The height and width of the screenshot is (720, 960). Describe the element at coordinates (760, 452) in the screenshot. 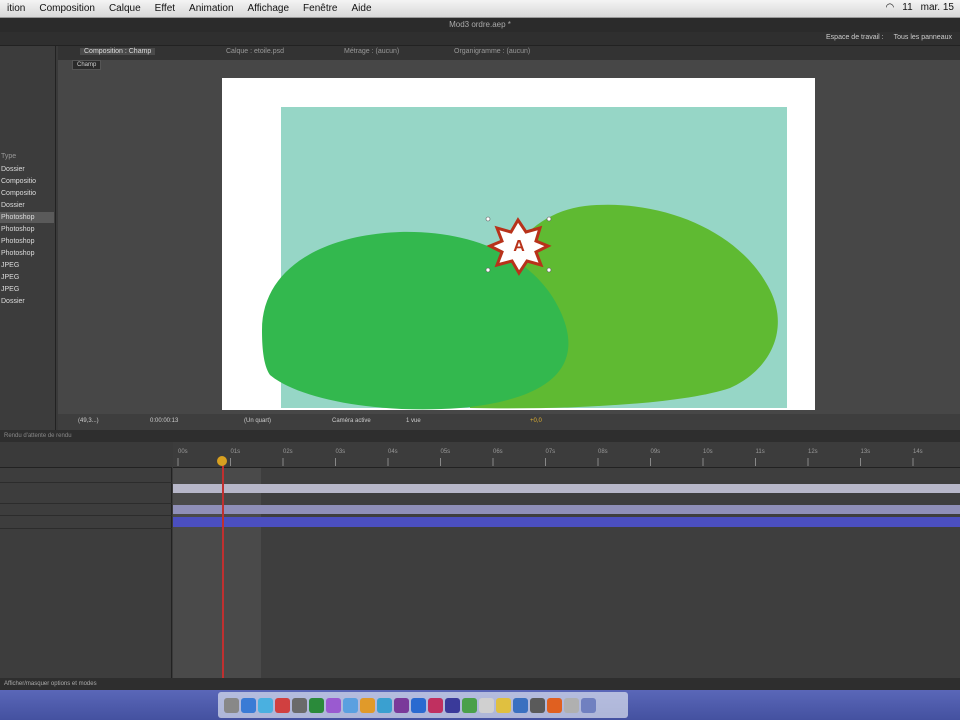

I see `ruler-tick-label: 11s` at that location.